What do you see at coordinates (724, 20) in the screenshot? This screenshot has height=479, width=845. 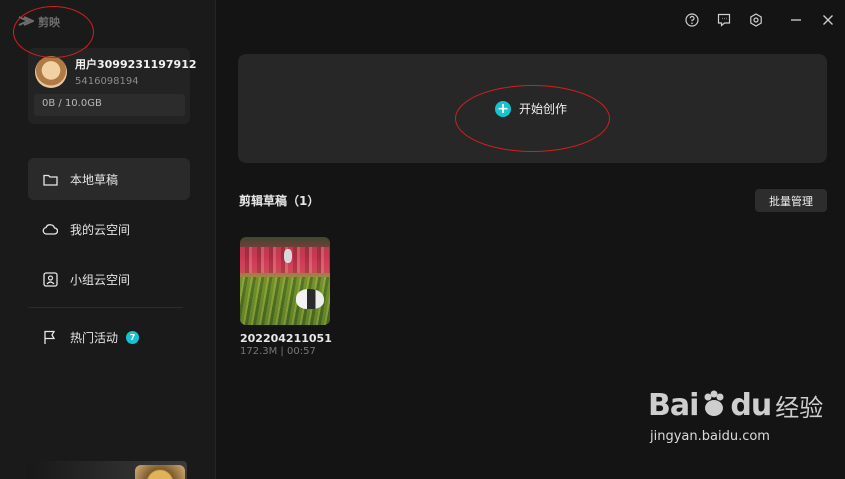 I see `feedback-icon` at bounding box center [724, 20].